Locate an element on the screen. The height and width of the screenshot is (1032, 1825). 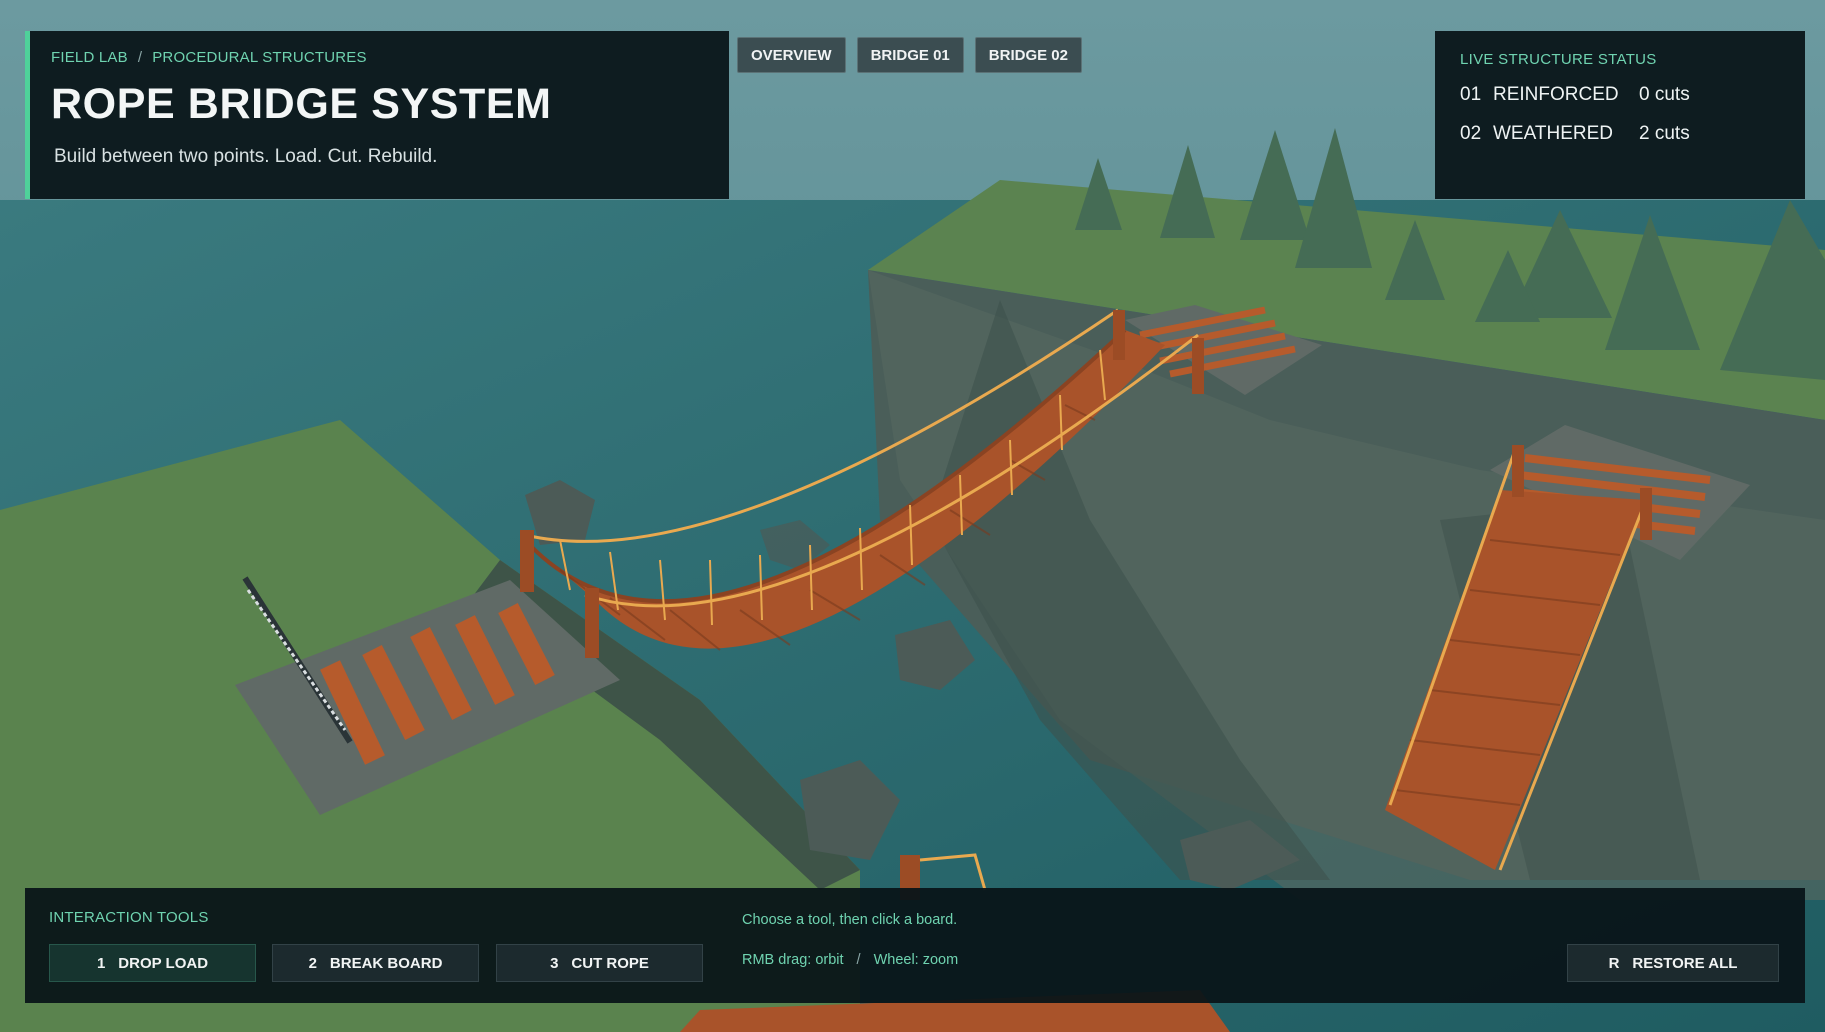
button-label: DROP LOAD is located at coordinates (163, 963).